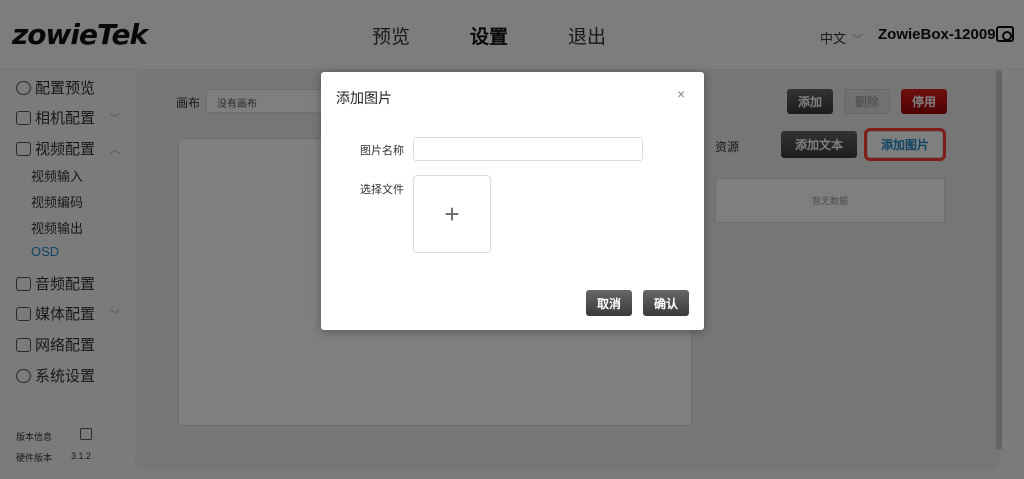 The height and width of the screenshot is (479, 1024). What do you see at coordinates (681, 94) in the screenshot?
I see `close-icon: ×` at bounding box center [681, 94].